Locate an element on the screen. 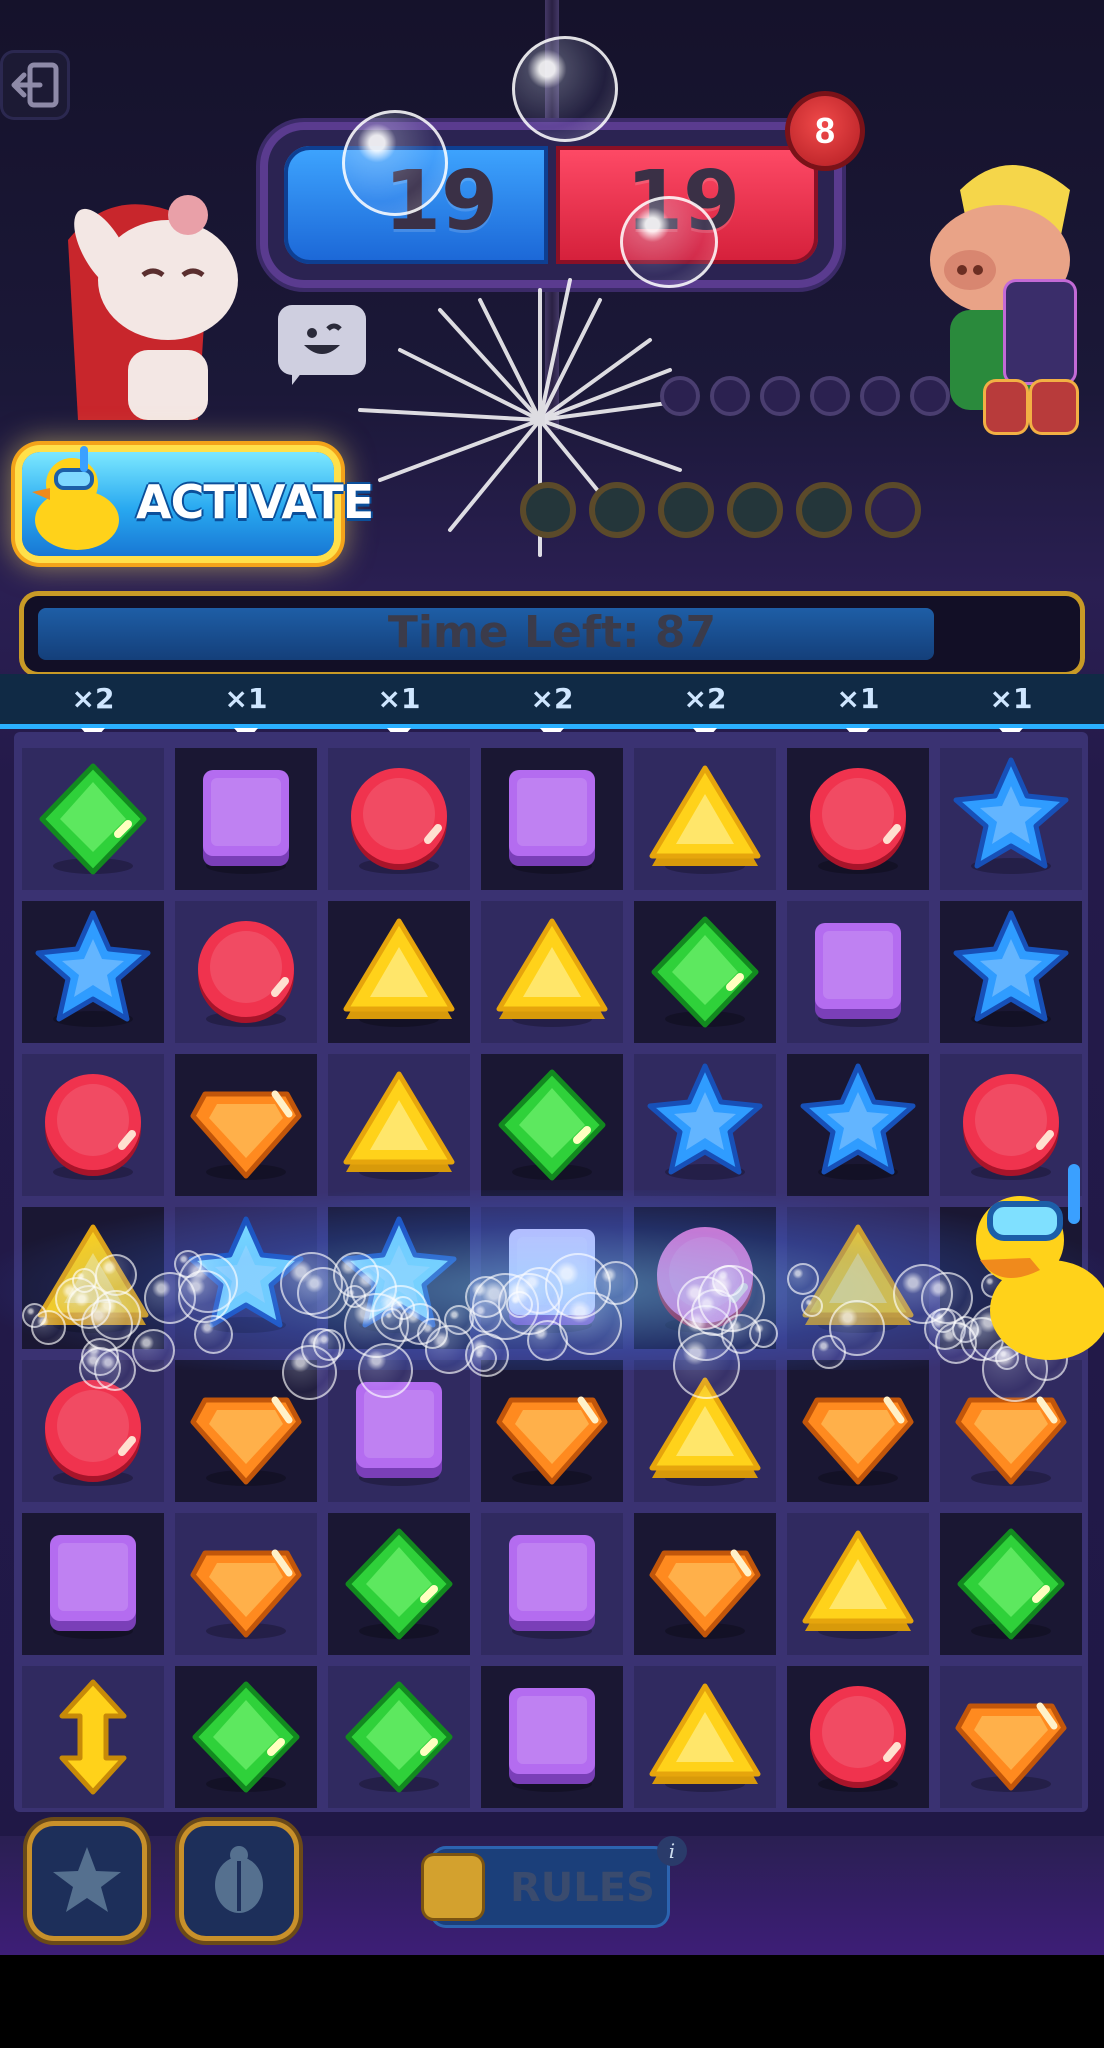 The height and width of the screenshot is (2048, 1104). info-icon: i is located at coordinates (672, 1851).